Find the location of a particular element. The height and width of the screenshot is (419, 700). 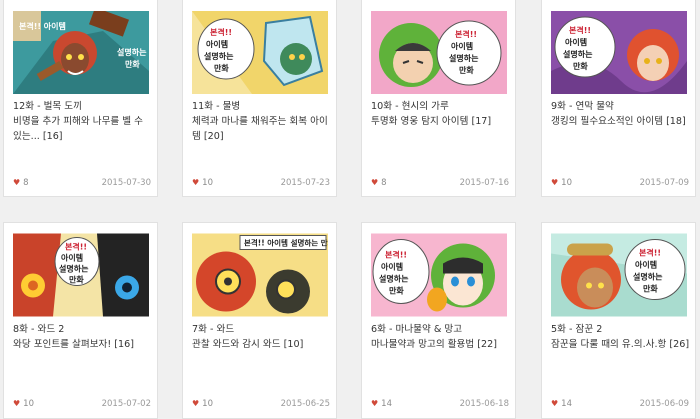

comic-title: 6화 - 마나물약 & 망고 is located at coordinates (442, 329).